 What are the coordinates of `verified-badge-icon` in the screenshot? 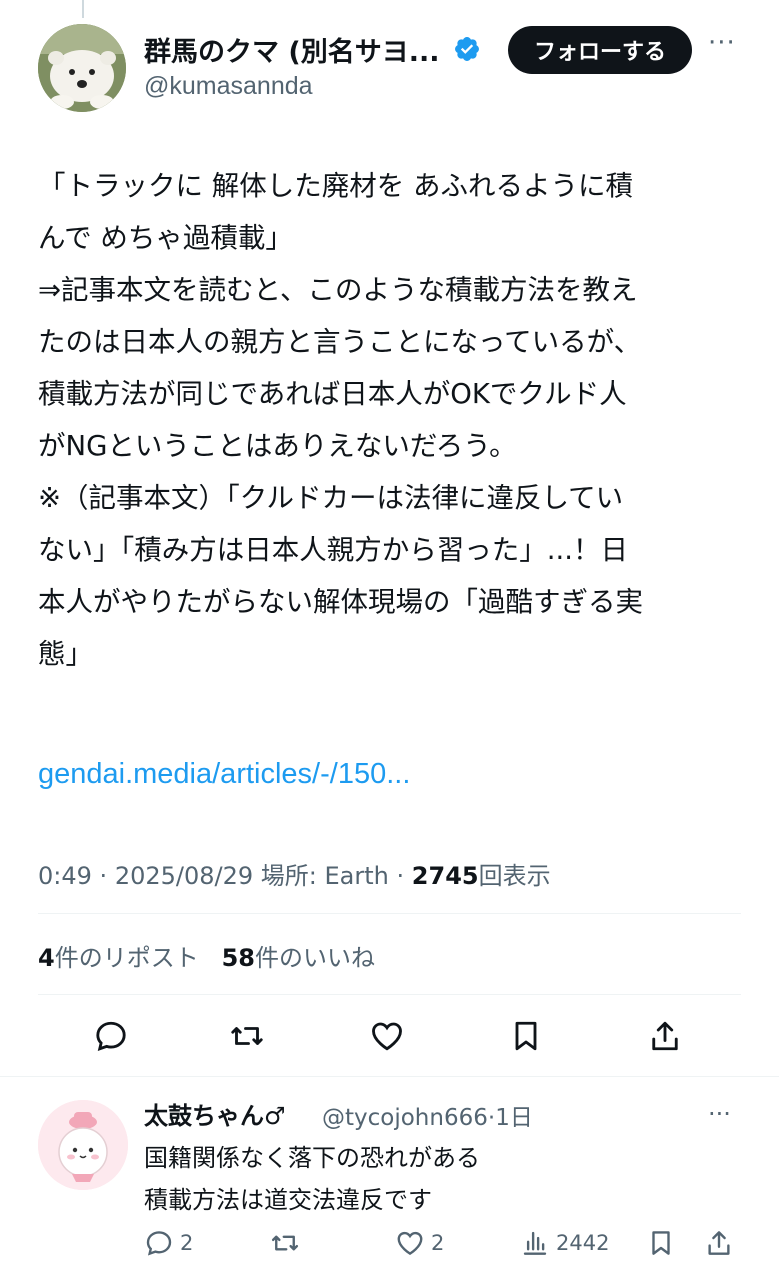 It's located at (467, 49).